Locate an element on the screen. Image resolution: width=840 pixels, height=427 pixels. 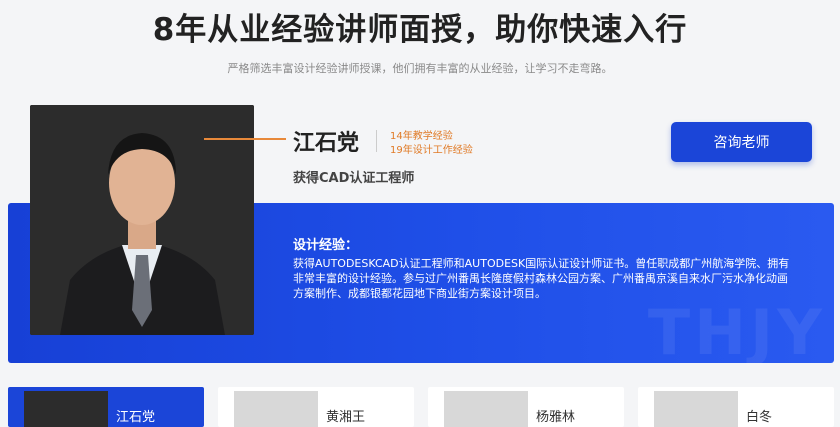
teacher-card-name: 黄湘王 is located at coordinates (346, 417).